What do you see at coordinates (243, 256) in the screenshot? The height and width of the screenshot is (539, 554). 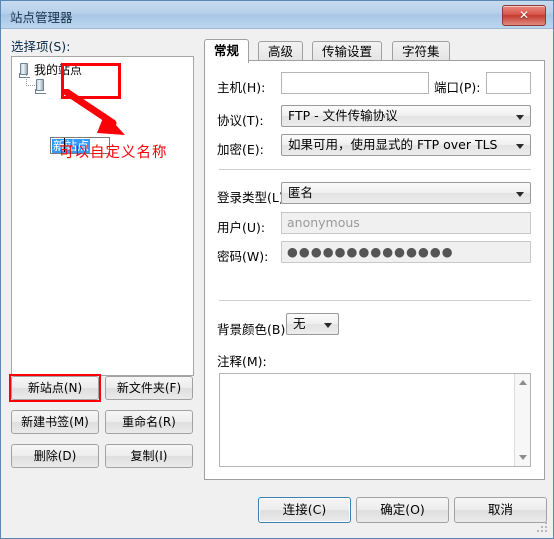 I see `password-label: 密码(W):` at bounding box center [243, 256].